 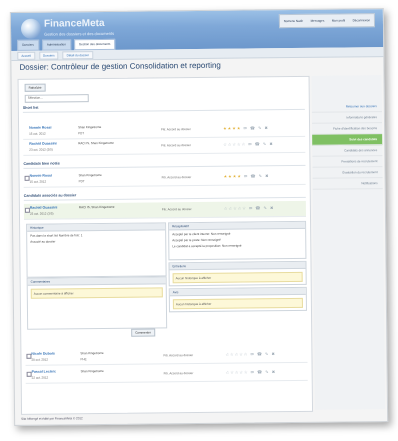 I want to click on sidebar-item-ads: Candidats des annonces, so click(x=347, y=151).